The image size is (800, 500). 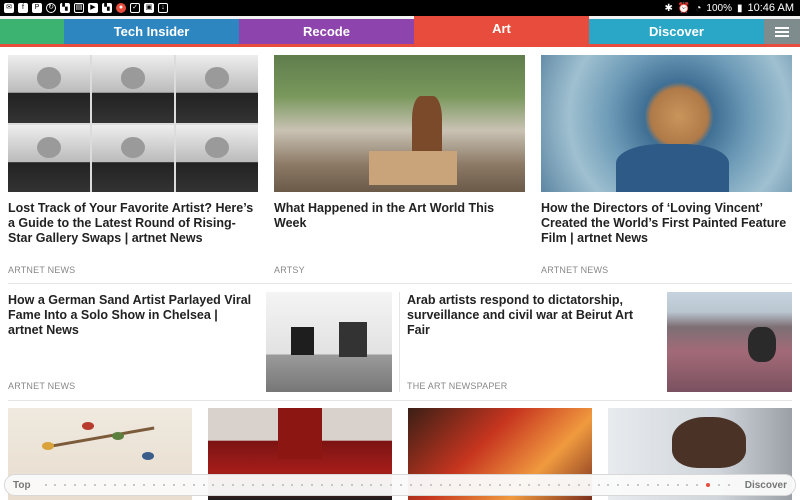 I want to click on article-2-card: What Happened in the Art World This Week, so click(x=399, y=216).